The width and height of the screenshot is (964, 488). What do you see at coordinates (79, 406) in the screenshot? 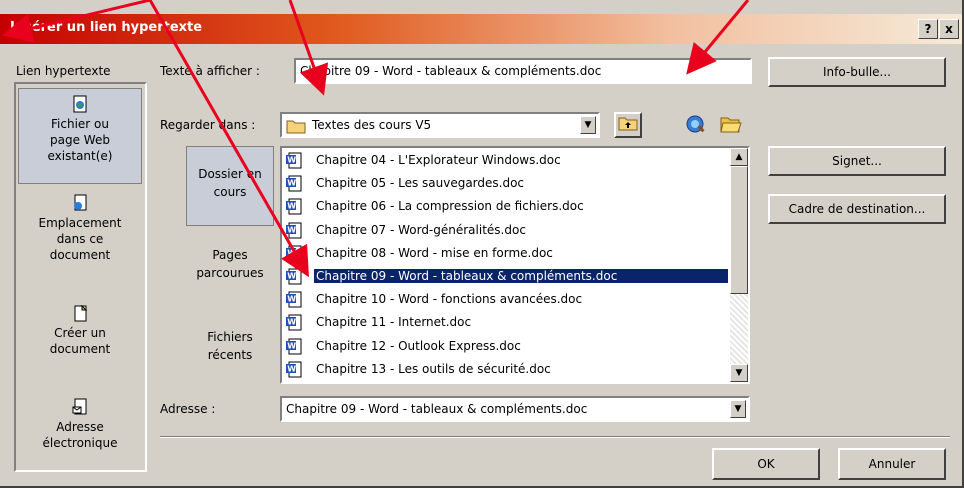
I see `email-address-icon` at bounding box center [79, 406].